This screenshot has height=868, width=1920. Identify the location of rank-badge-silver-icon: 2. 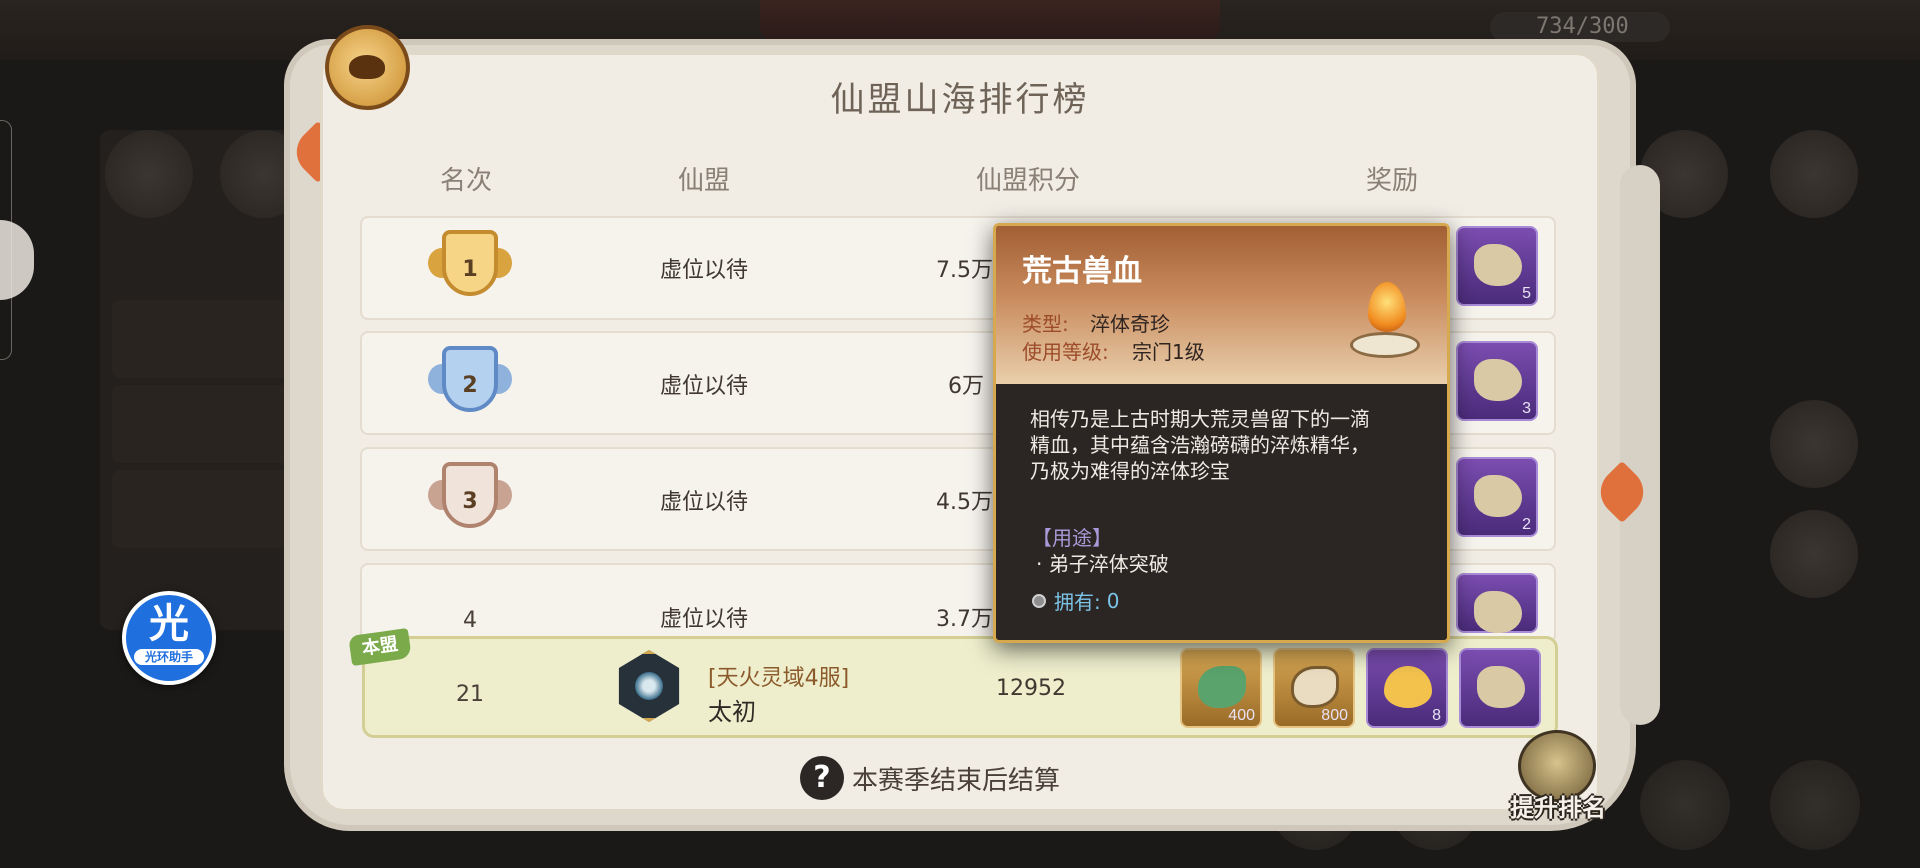
(470, 380).